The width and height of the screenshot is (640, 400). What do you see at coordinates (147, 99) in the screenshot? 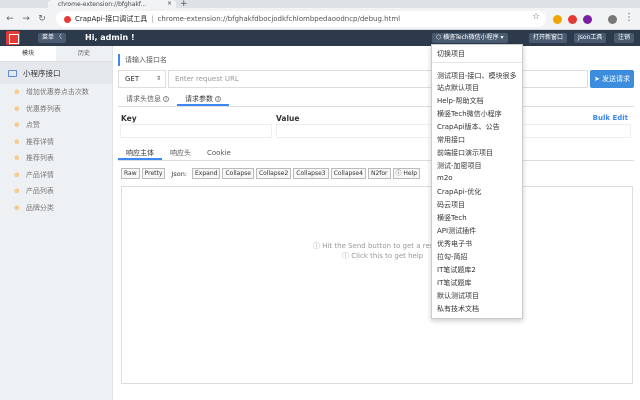
I see `tab-request-headers: 请求头信息?` at bounding box center [147, 99].